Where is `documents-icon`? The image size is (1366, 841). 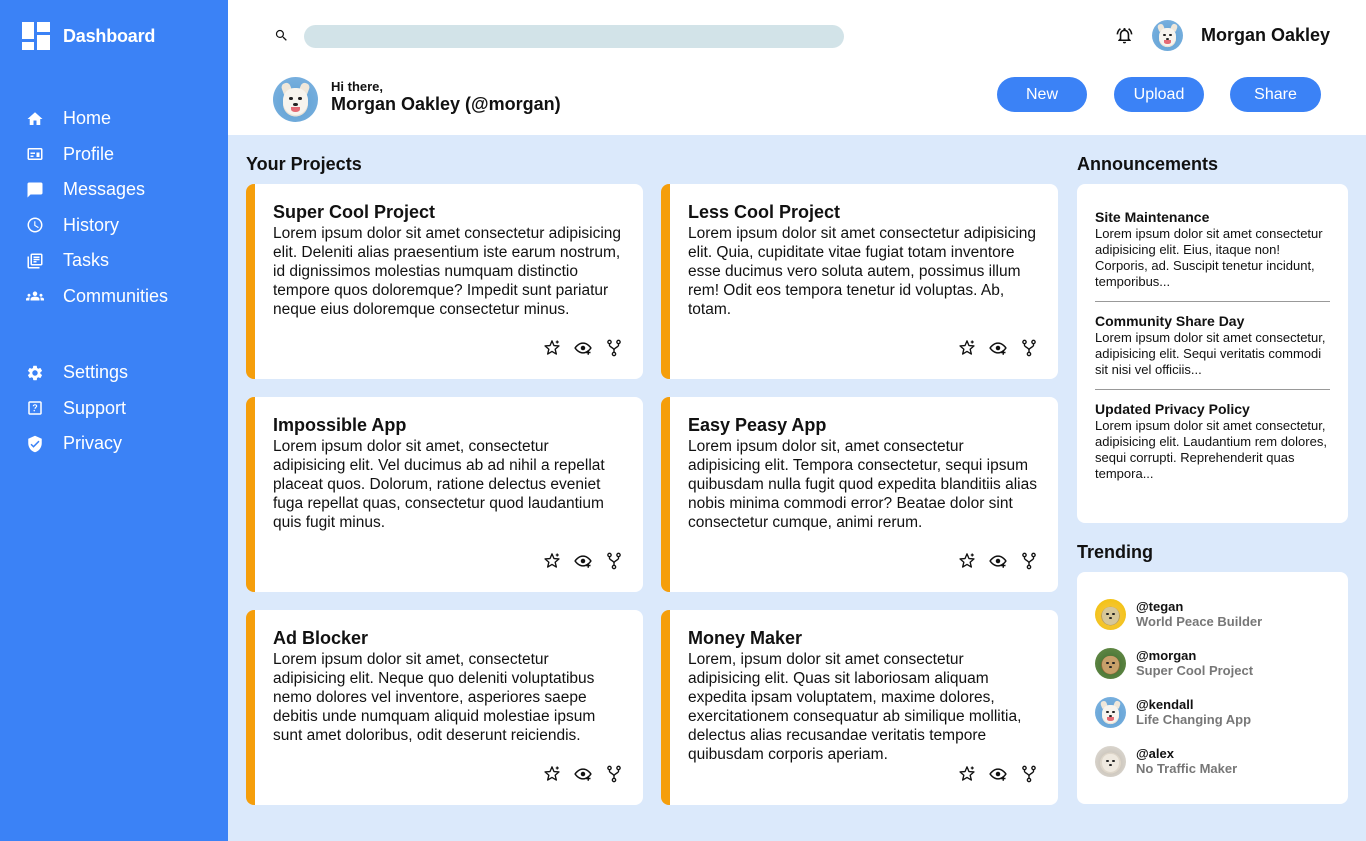 documents-icon is located at coordinates (35, 261).